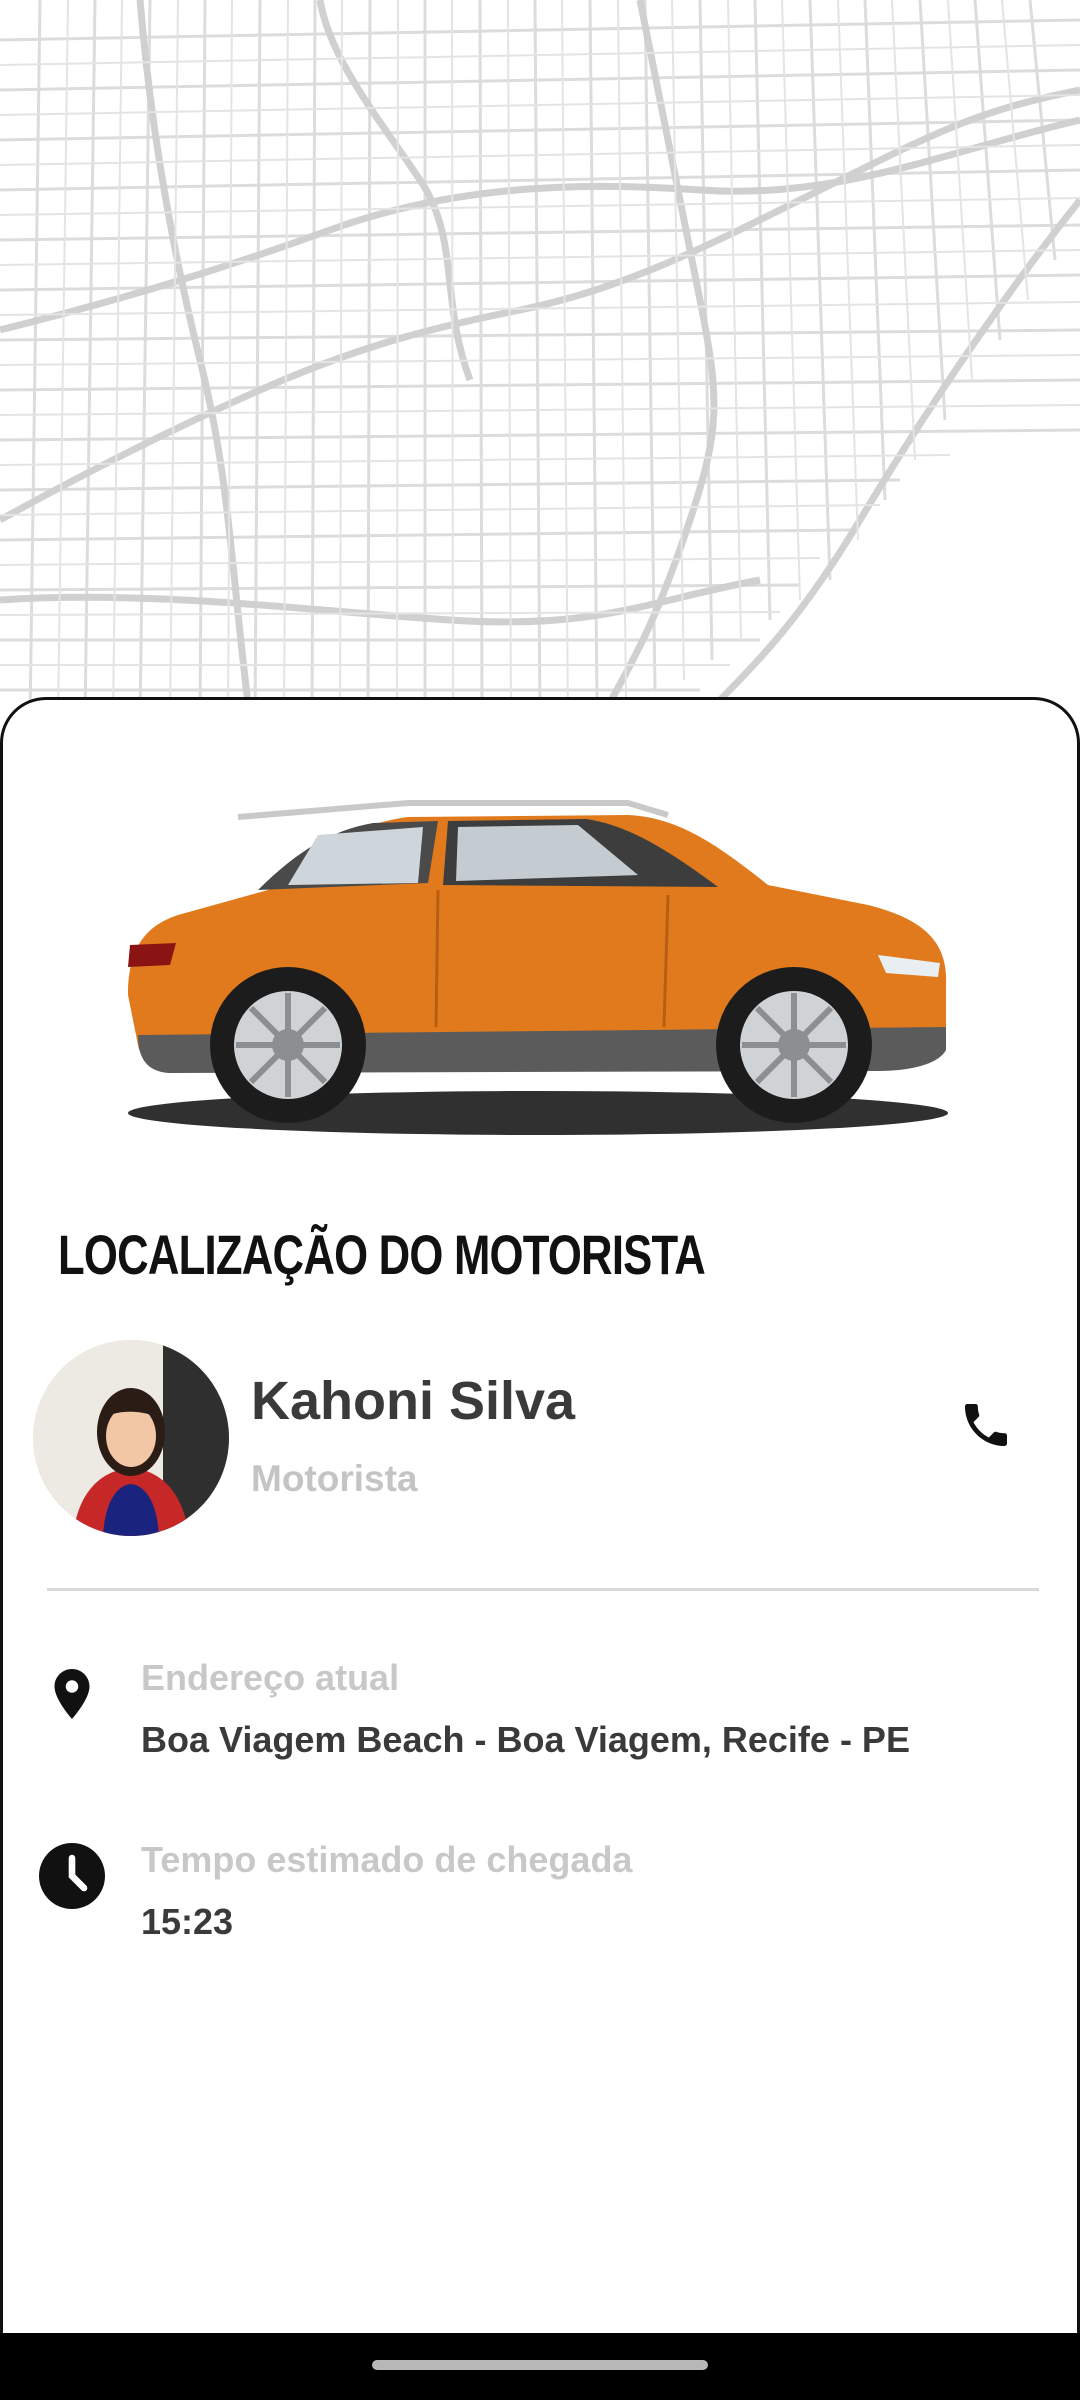 Image resolution: width=1080 pixels, height=2400 pixels. What do you see at coordinates (382, 1254) in the screenshot?
I see `page-title: LOCALIZAÇÃO DO MOTORISTA` at bounding box center [382, 1254].